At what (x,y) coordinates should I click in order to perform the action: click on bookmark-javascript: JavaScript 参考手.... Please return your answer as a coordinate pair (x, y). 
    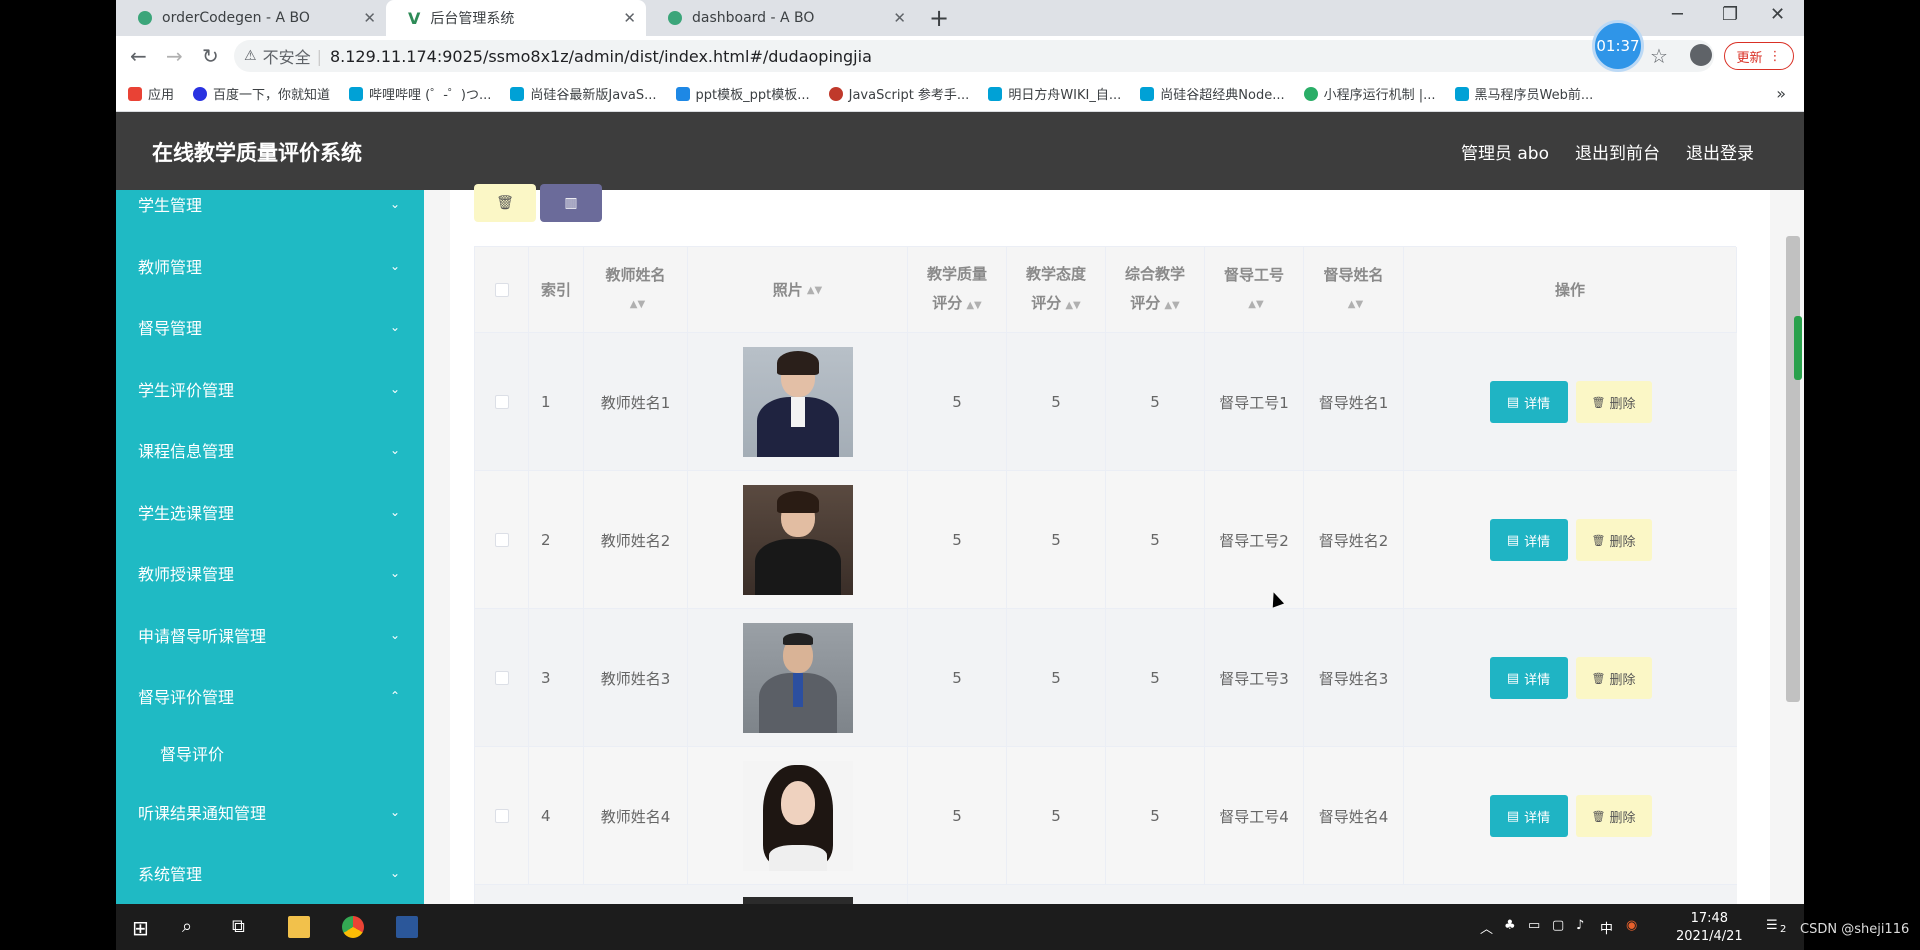
    Looking at the image, I should click on (898, 93).